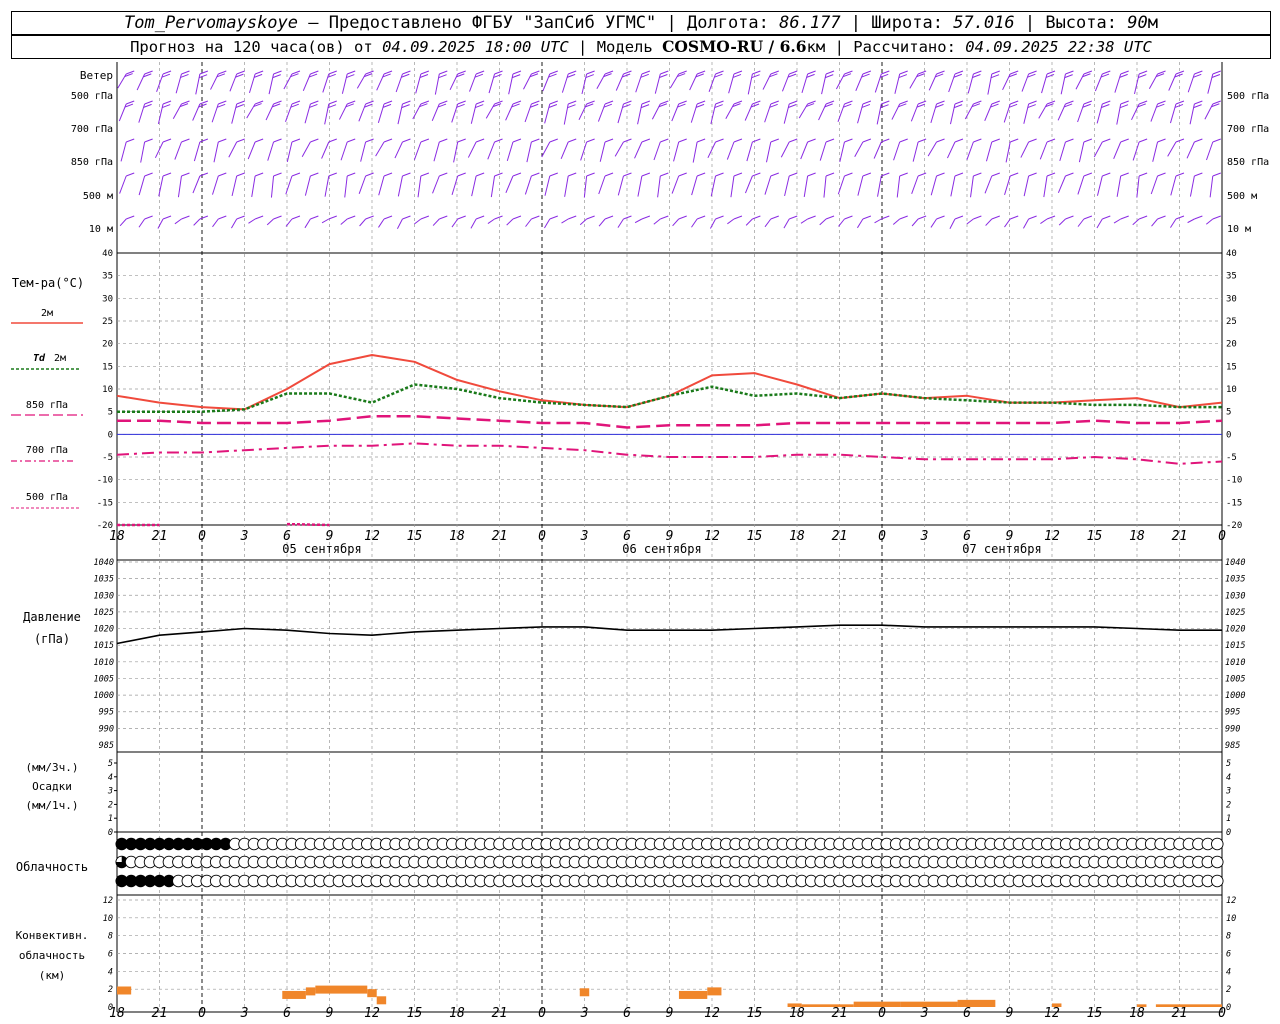 Image resolution: width=1280 pixels, height=1024 pixels. Describe the element at coordinates (1137, 1013) in the screenshot. I see `x-tick-label: 18` at that location.